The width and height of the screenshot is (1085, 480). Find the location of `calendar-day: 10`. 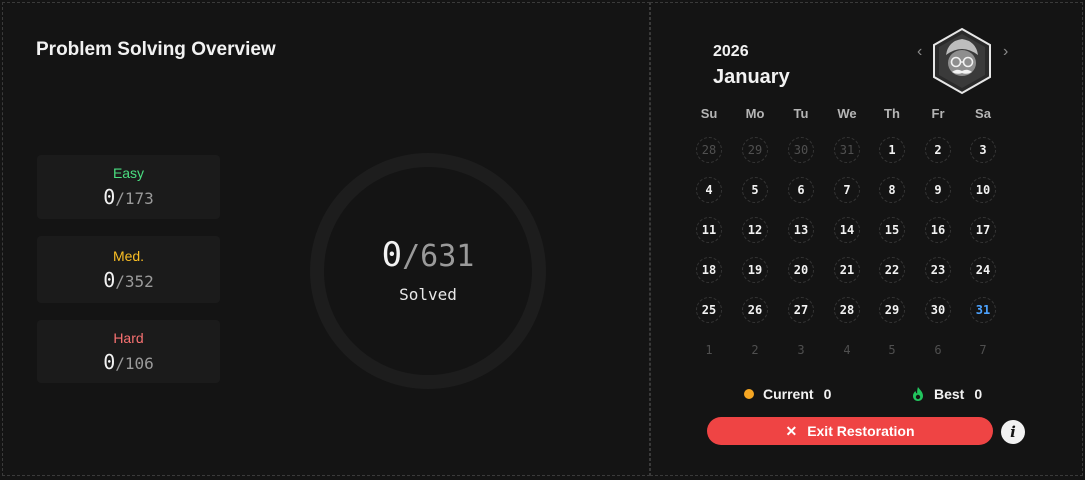

calendar-day: 10 is located at coordinates (983, 190).